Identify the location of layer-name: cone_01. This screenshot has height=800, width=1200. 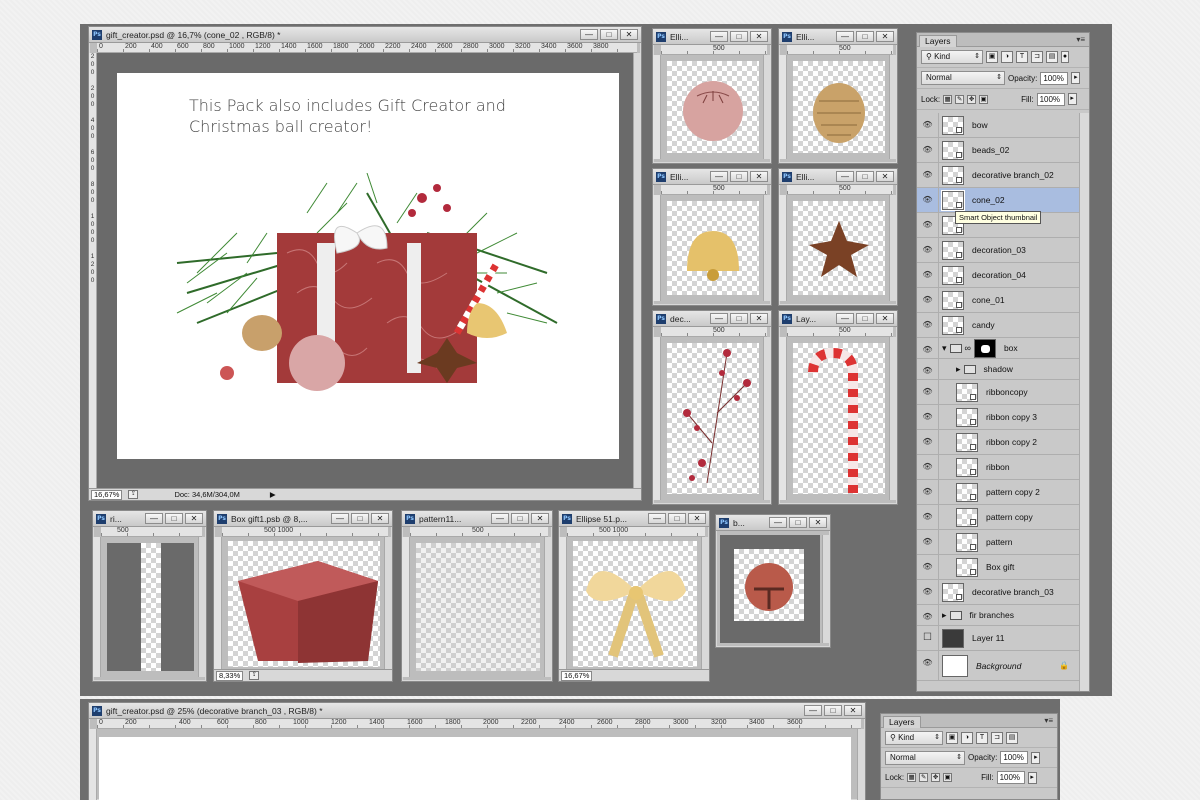
(988, 300).